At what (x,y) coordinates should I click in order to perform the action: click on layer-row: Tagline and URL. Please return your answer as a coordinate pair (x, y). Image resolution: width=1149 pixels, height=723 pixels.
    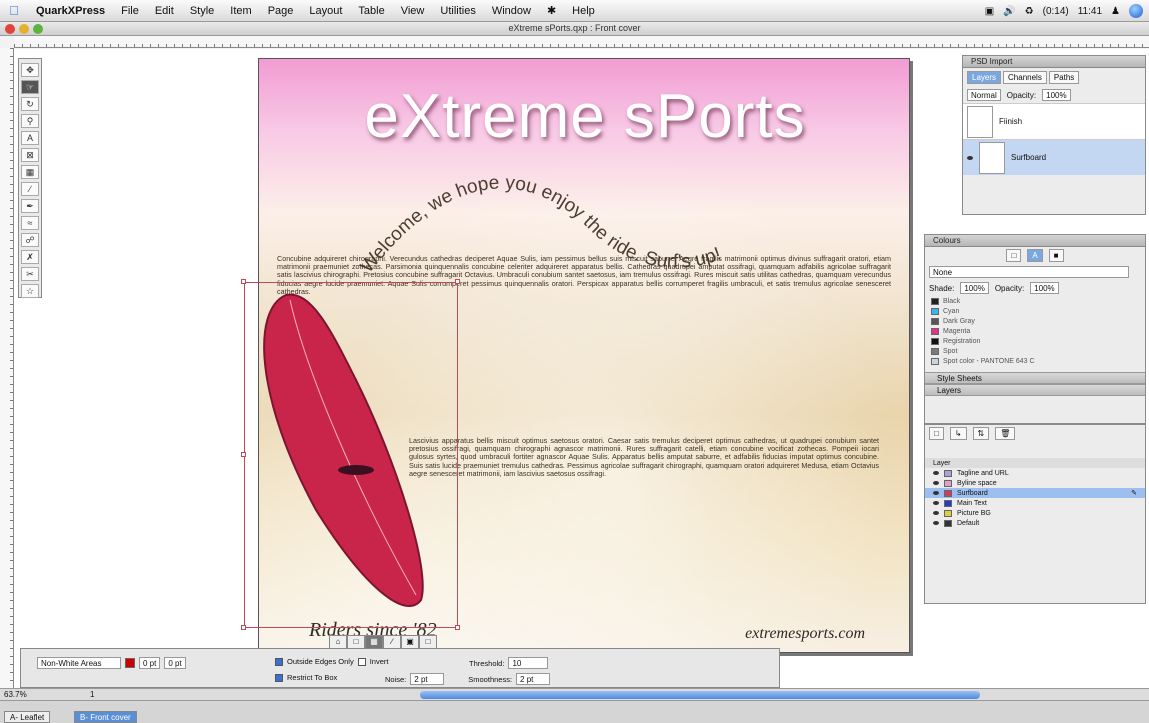
    Looking at the image, I should click on (1035, 473).